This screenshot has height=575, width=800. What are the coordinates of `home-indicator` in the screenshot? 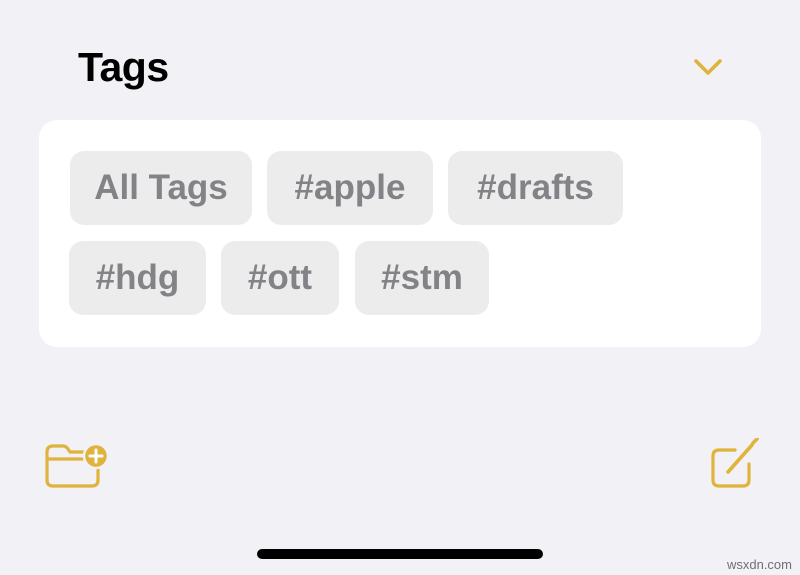 It's located at (400, 554).